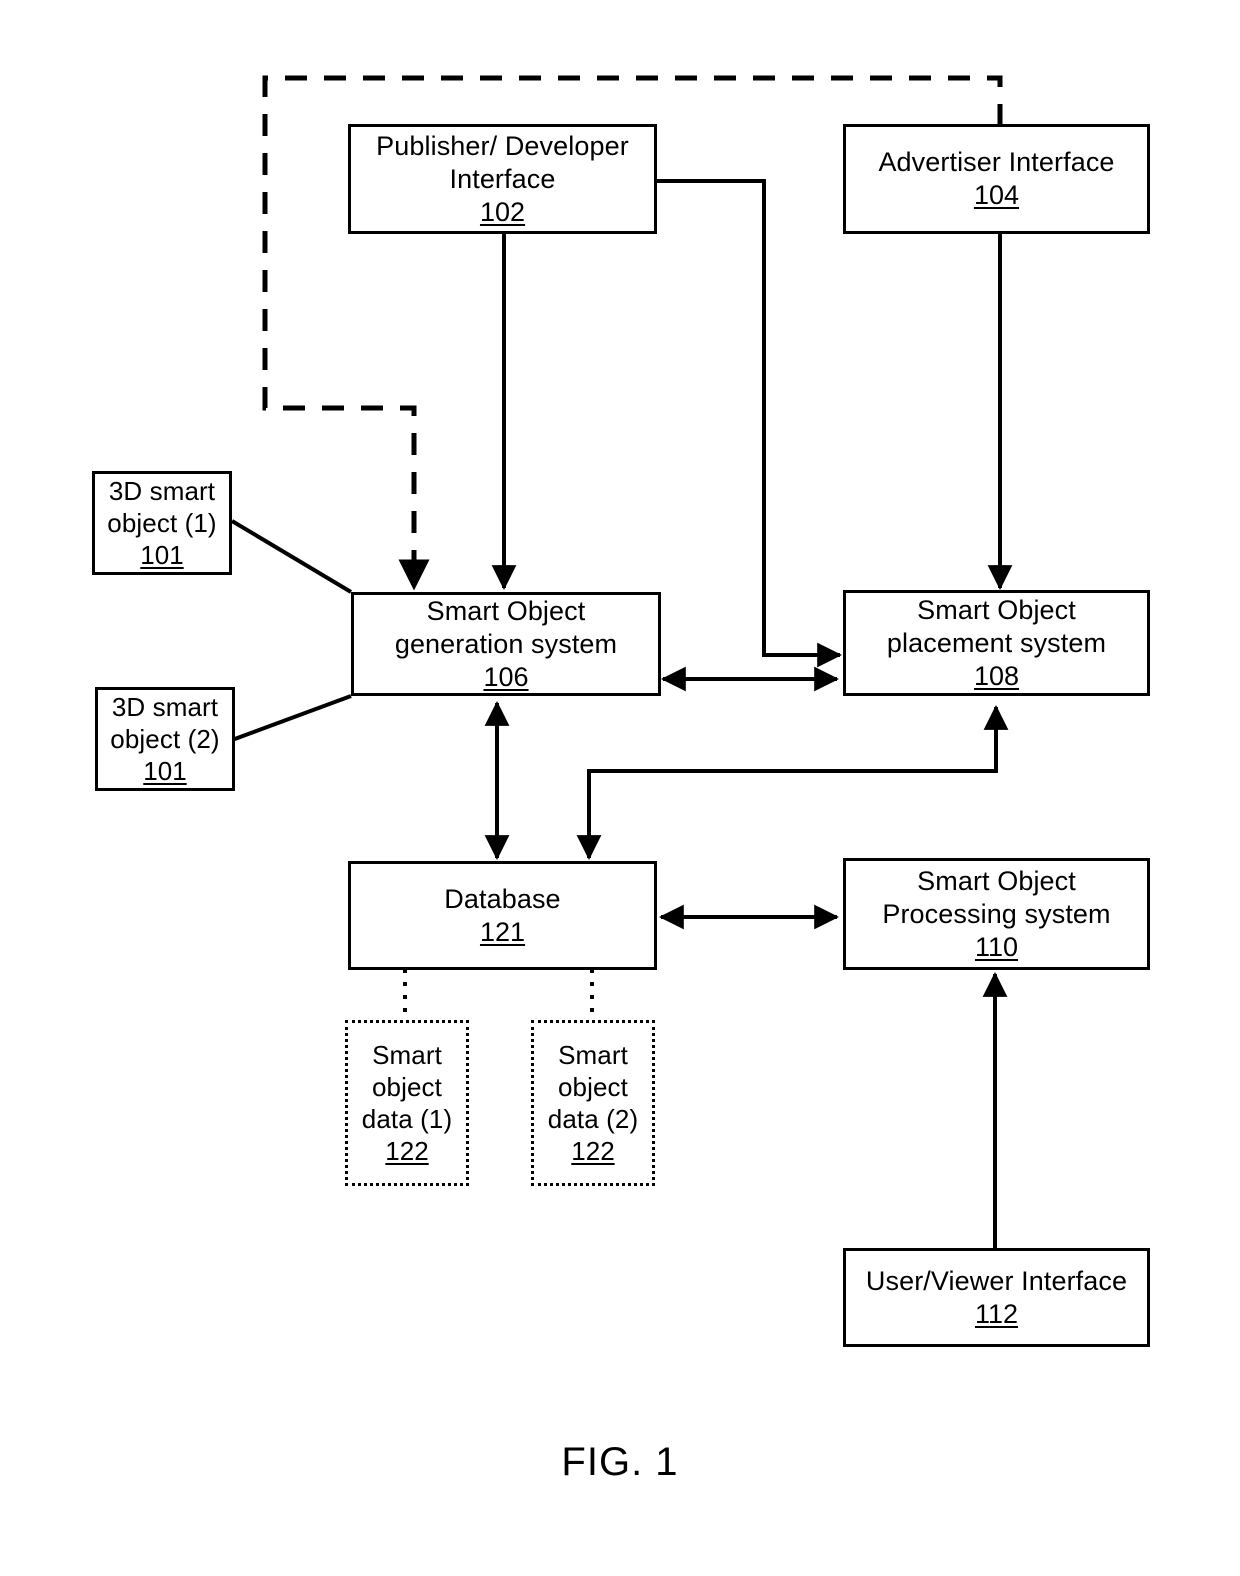  Describe the element at coordinates (996, 179) in the screenshot. I see `node-advertiser-interface: Advertiser Interface 104` at that location.